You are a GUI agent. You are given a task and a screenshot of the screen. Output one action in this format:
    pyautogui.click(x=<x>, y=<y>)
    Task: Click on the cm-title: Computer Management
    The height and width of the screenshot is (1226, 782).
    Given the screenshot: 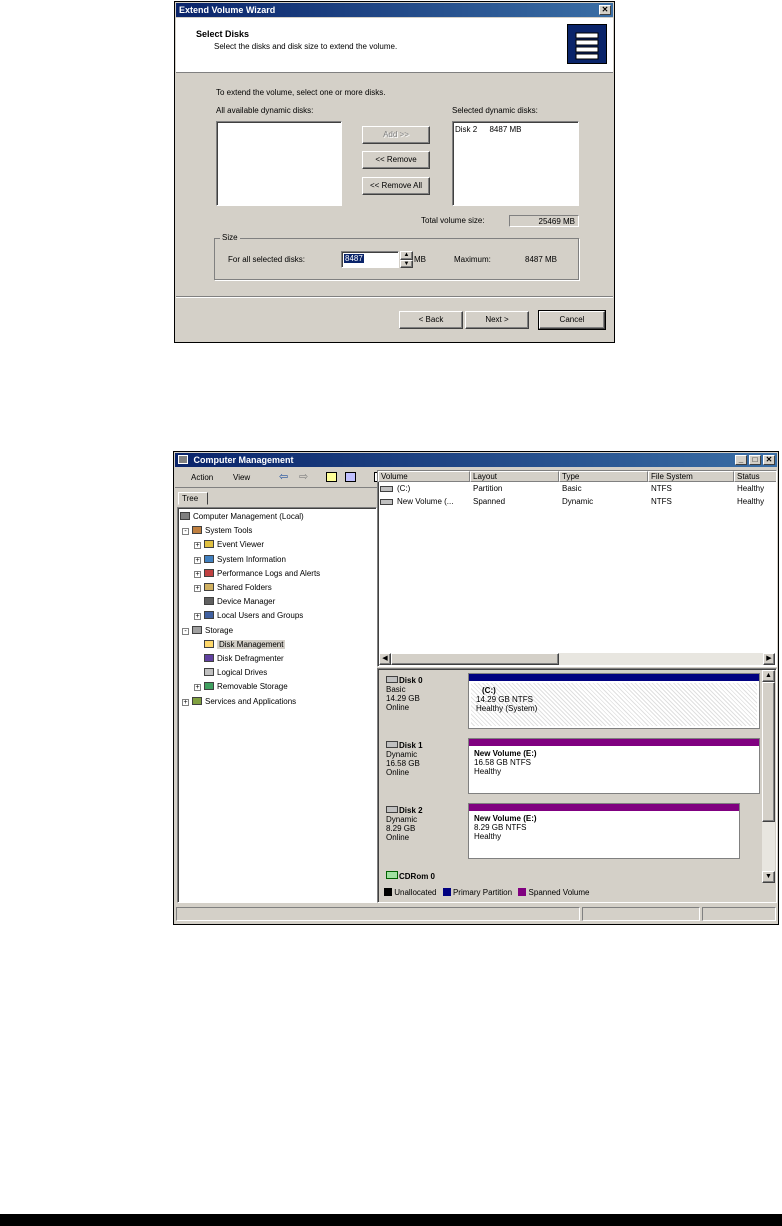 What is the action you would take?
    pyautogui.click(x=243, y=460)
    